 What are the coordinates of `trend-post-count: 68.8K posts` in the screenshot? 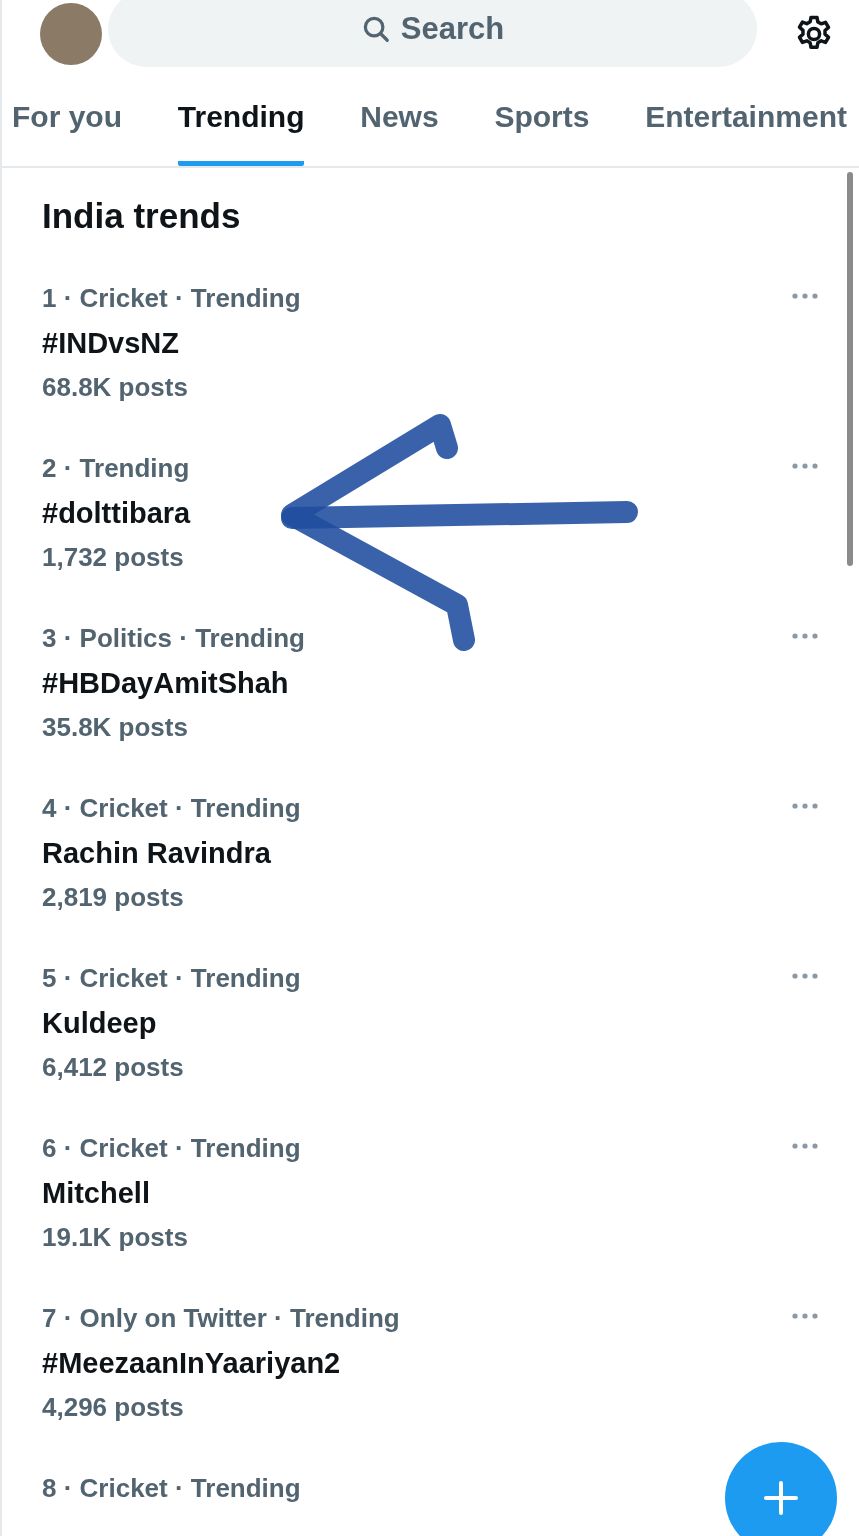 It's located at (115, 387).